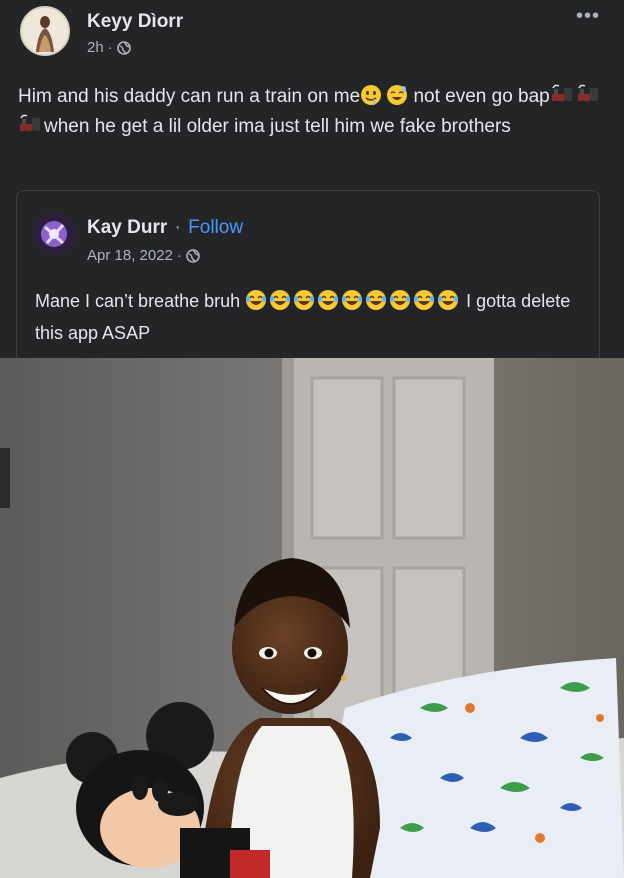  Describe the element at coordinates (54, 234) in the screenshot. I see `shared-author-avatar` at that location.